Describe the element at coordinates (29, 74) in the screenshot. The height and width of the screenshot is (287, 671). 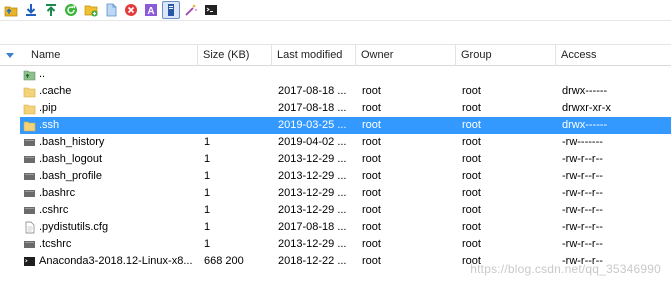
I see `up-folder-icon` at that location.